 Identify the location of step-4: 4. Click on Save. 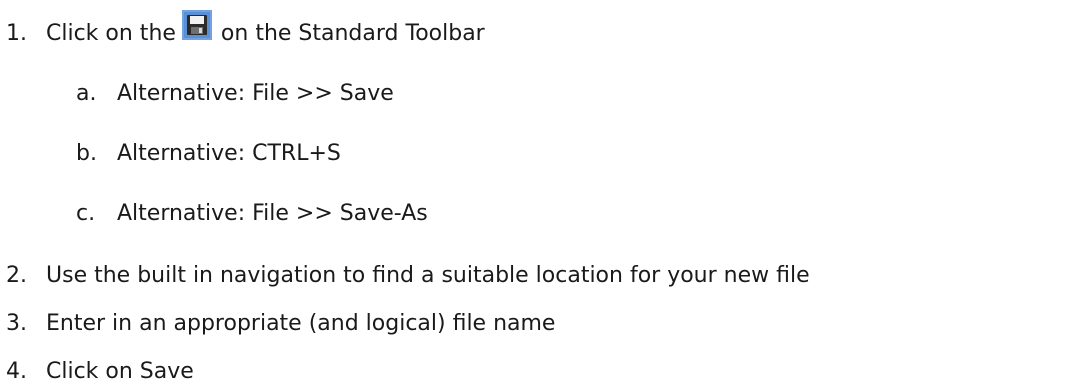
(100, 372).